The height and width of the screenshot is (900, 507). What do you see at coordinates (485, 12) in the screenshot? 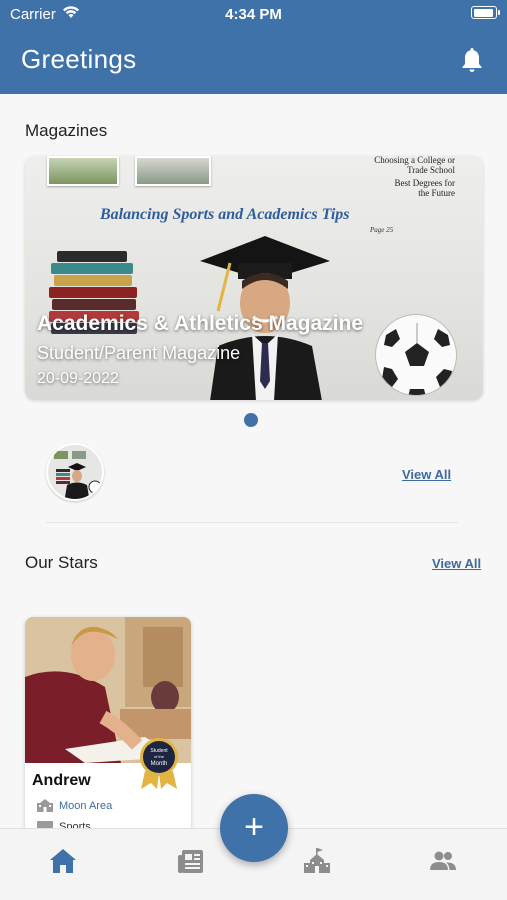
I see `battery-icon` at bounding box center [485, 12].